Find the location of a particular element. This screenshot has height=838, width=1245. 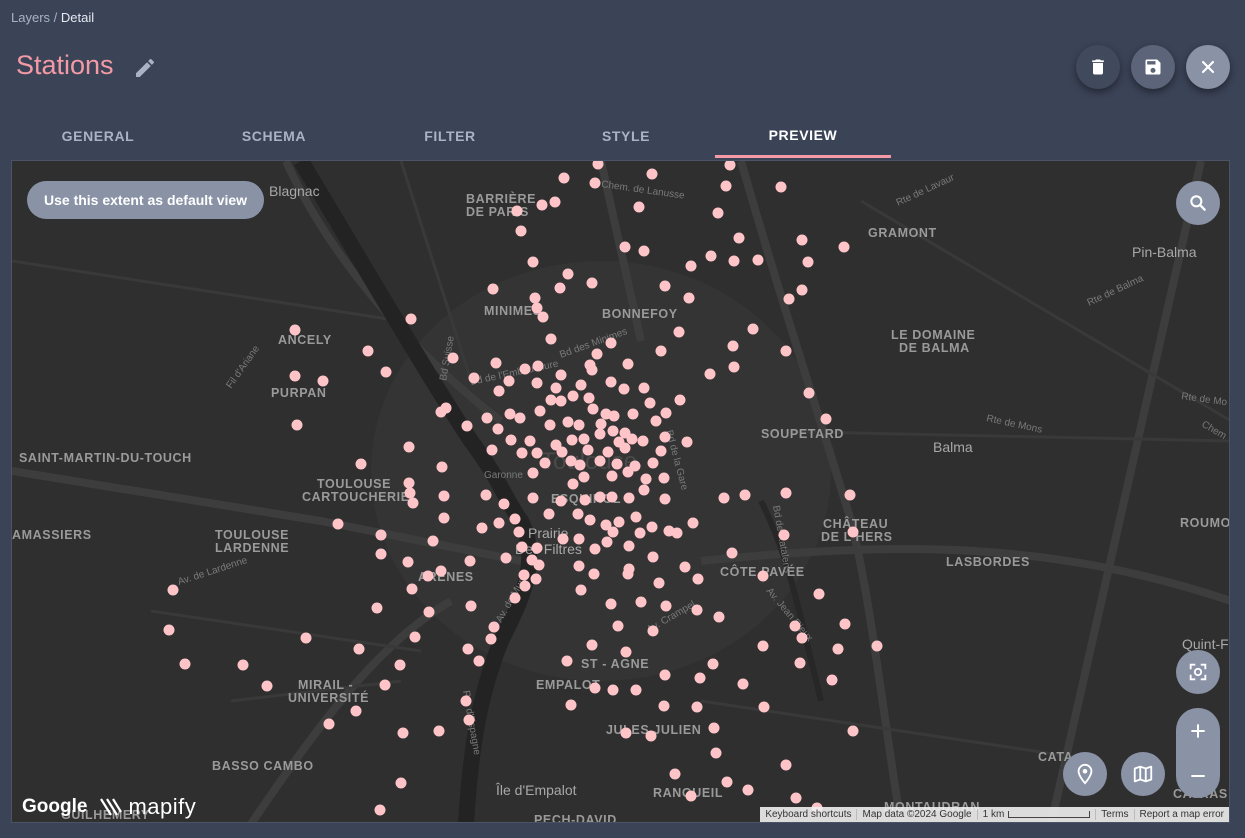

zoom-out-button is located at coordinates (1198, 776).